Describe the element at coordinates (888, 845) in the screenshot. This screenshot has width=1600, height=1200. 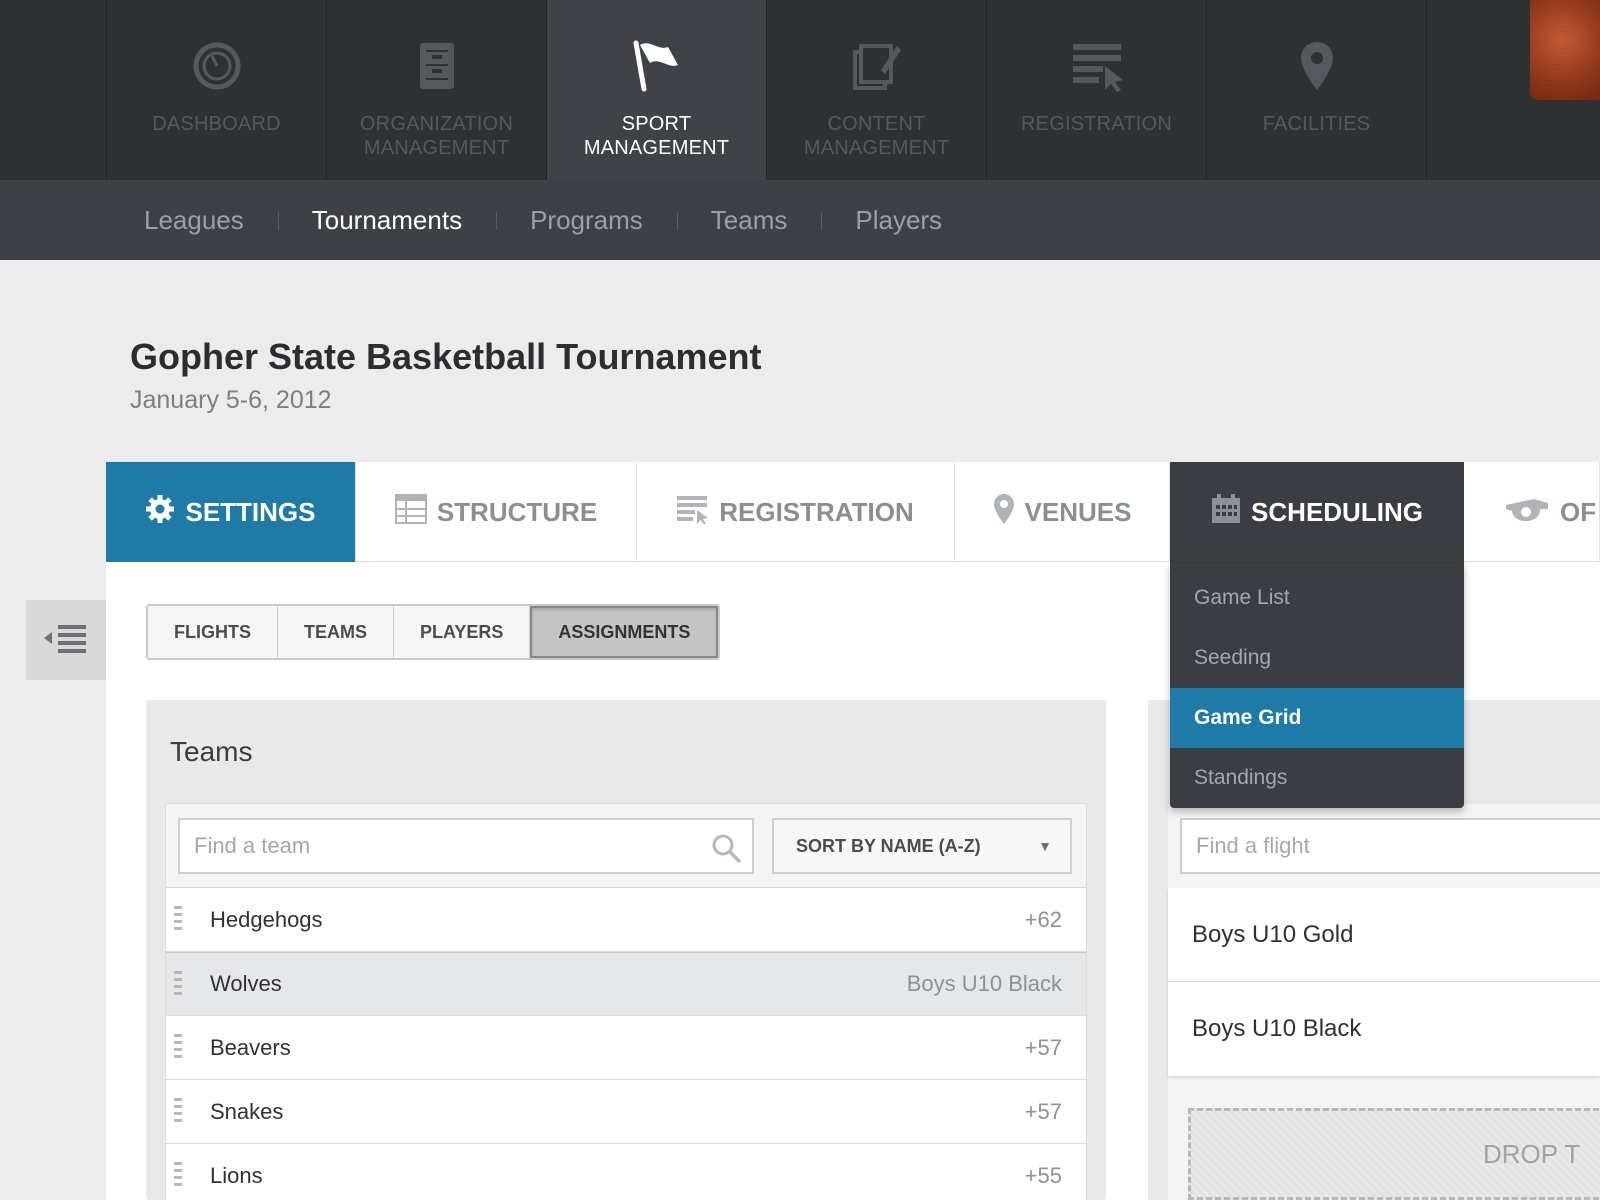
I see `sort-dropdown-value: Sort by name (A-Z)` at that location.